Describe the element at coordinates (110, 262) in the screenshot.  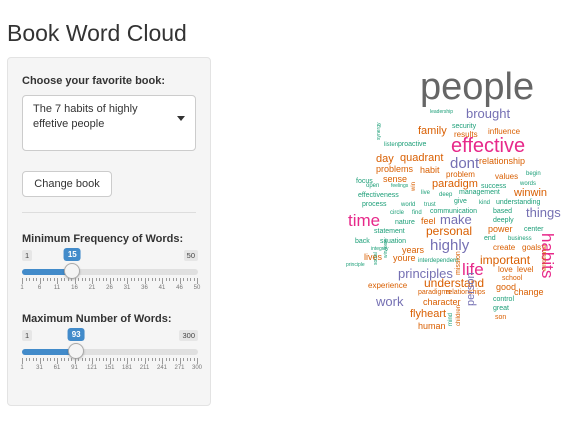
I see `frequency-slider: 1 50 15 1 6 11 16 21 26 31 36 41 46 50` at that location.